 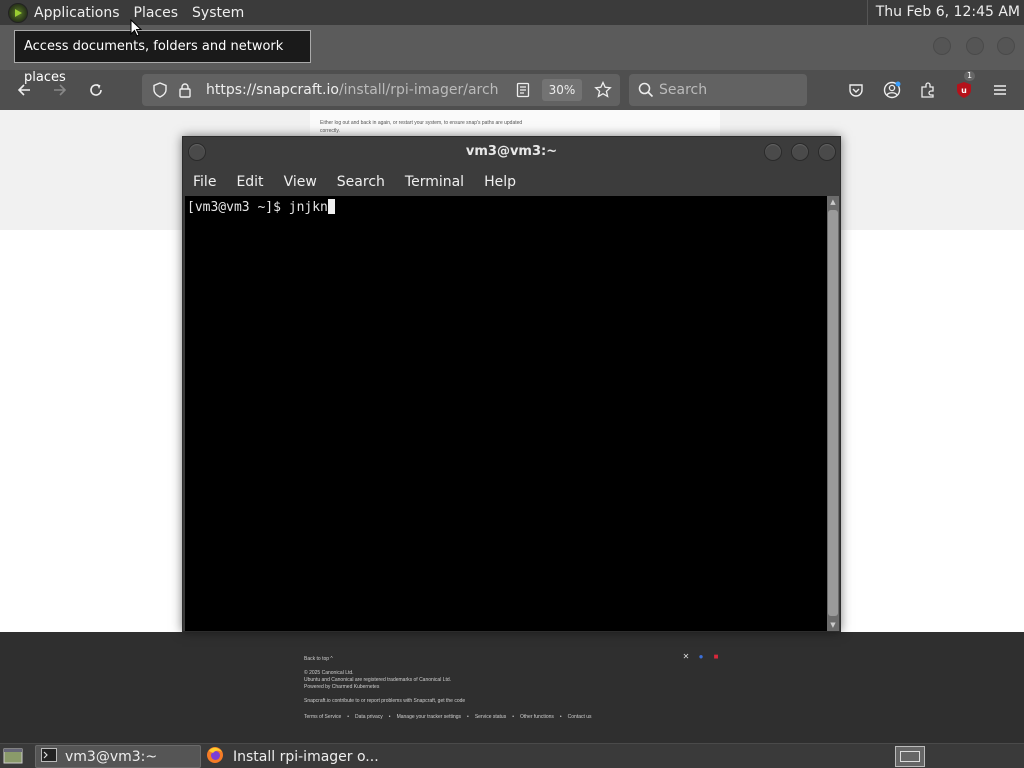 What do you see at coordinates (429, 717) in the screenshot?
I see `footer-link: Manage your tracker settings` at bounding box center [429, 717].